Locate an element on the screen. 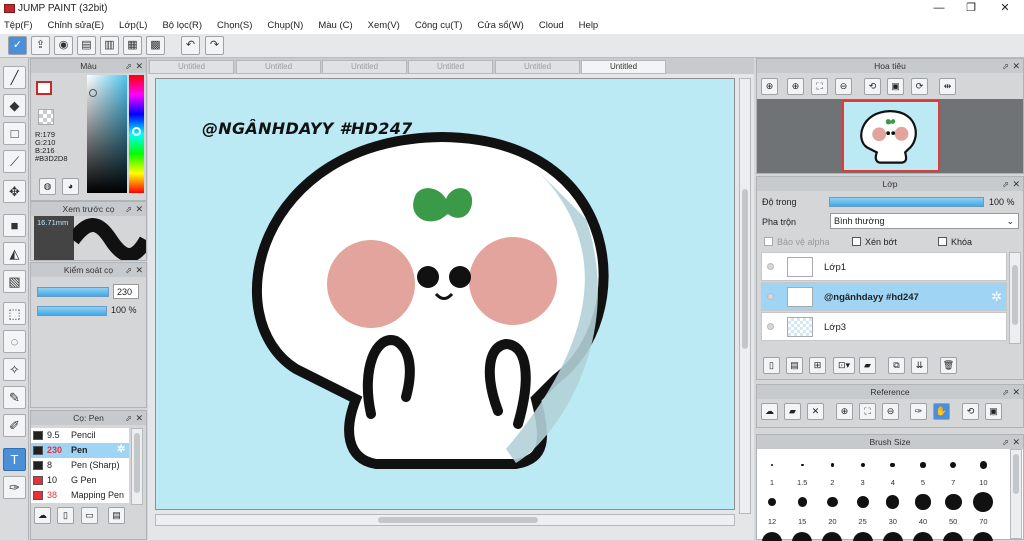 This screenshot has width=1024, height=541. delete-layer-icon: 🗑 is located at coordinates (948, 365).